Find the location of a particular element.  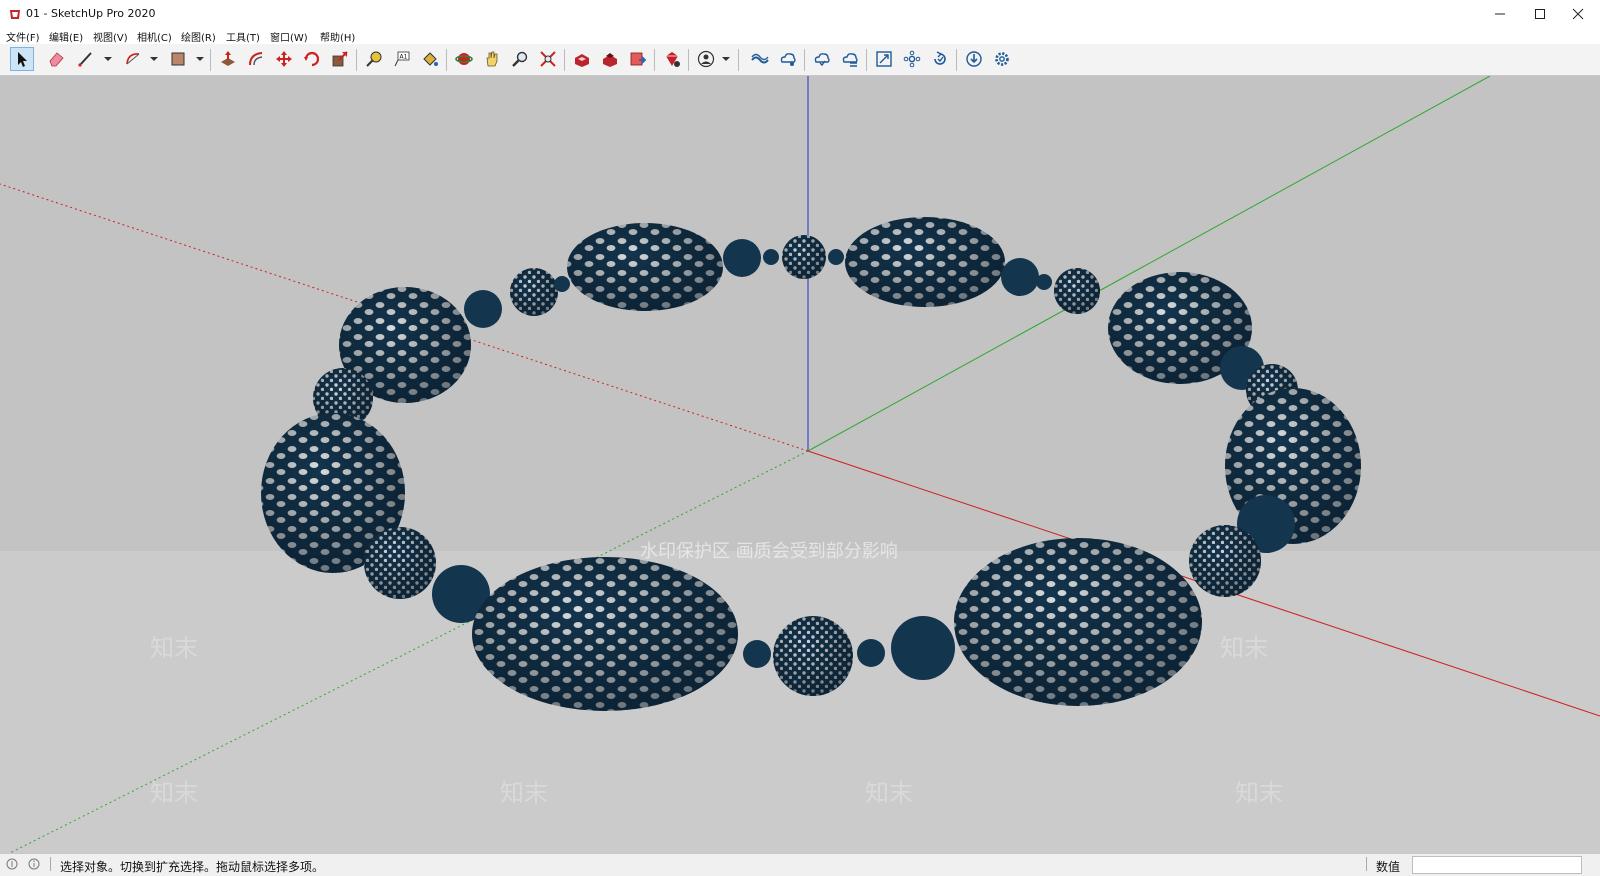

zoom-extents-icon is located at coordinates (548, 59).